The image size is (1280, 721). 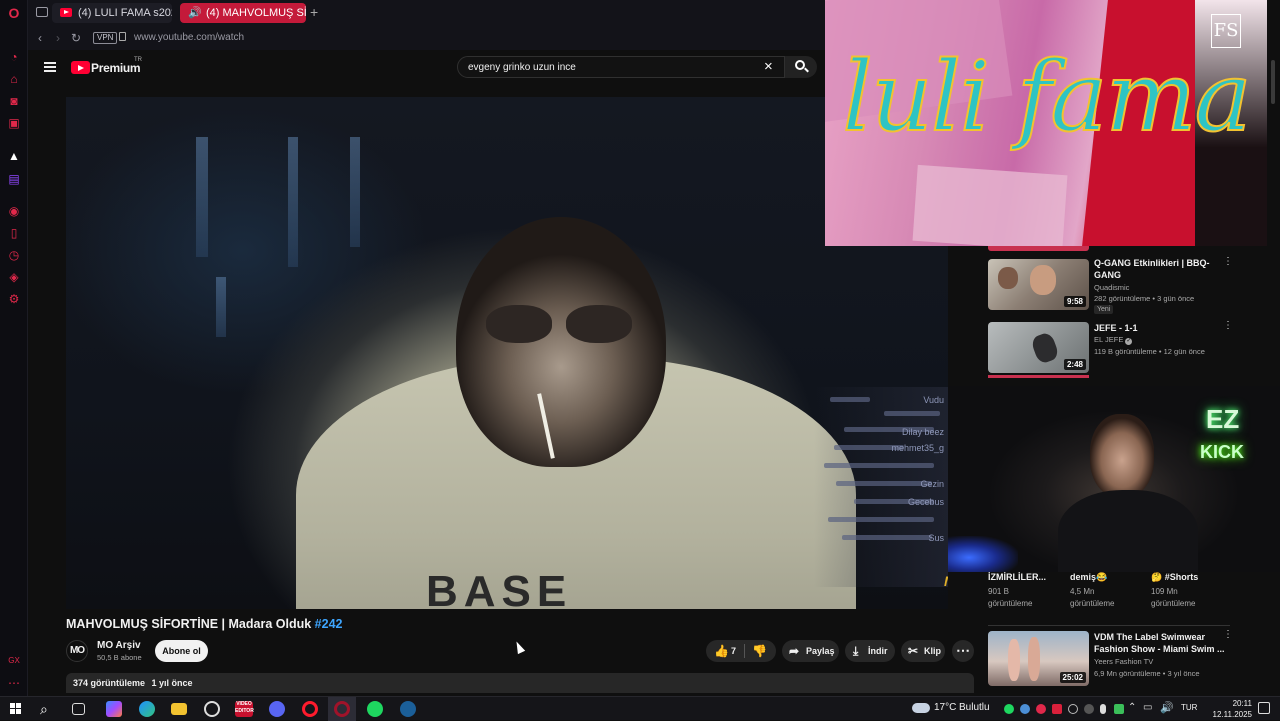 What do you see at coordinates (1038, 347) in the screenshot?
I see `rec-thumbnail: 2:48` at bounding box center [1038, 347].